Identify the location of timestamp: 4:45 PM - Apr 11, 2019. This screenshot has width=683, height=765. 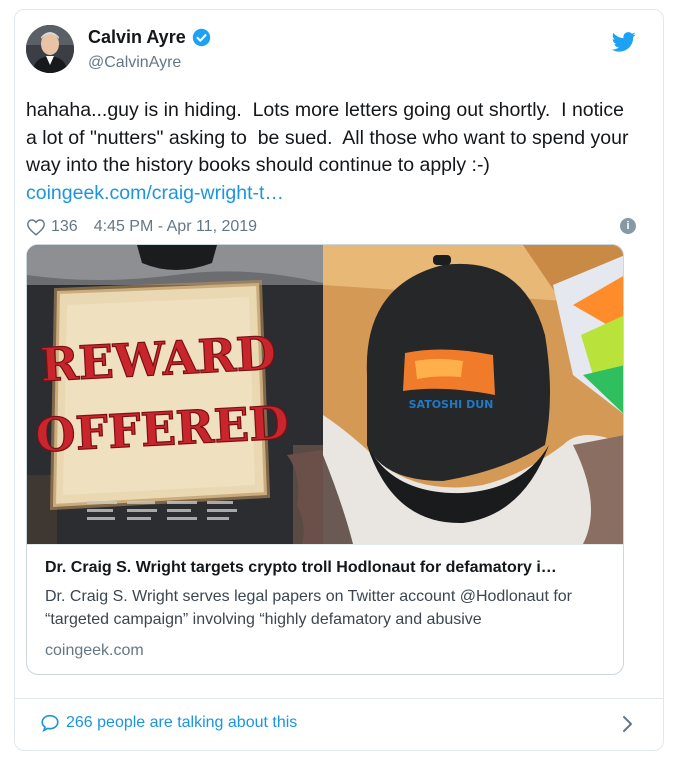
(175, 227).